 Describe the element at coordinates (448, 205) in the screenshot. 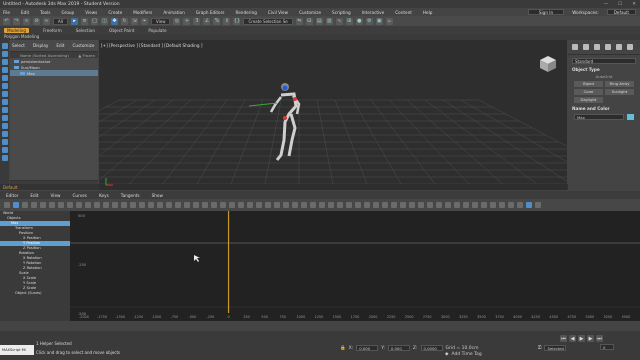

I see `graph-extra14-icon` at that location.